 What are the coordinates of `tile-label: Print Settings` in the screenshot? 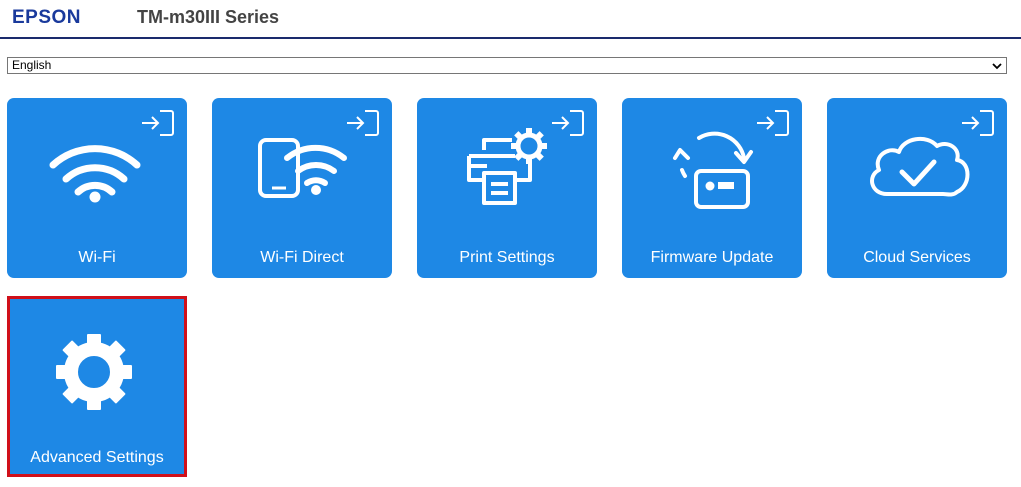 It's located at (507, 257).